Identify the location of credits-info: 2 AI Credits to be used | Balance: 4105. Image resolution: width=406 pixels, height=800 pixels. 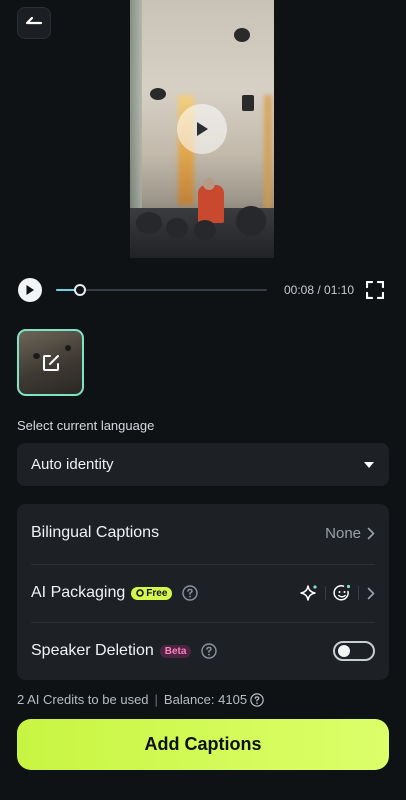
(140, 699).